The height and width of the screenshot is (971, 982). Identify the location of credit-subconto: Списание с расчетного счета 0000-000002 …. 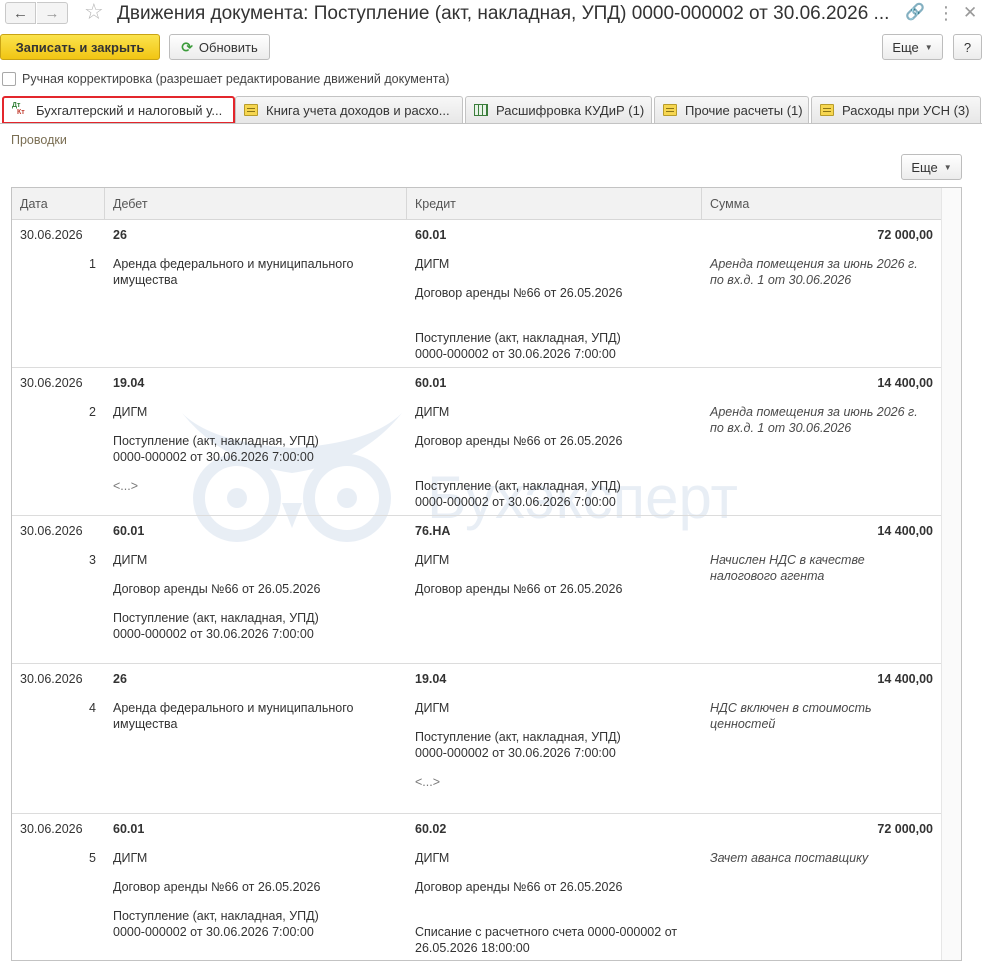
(546, 940).